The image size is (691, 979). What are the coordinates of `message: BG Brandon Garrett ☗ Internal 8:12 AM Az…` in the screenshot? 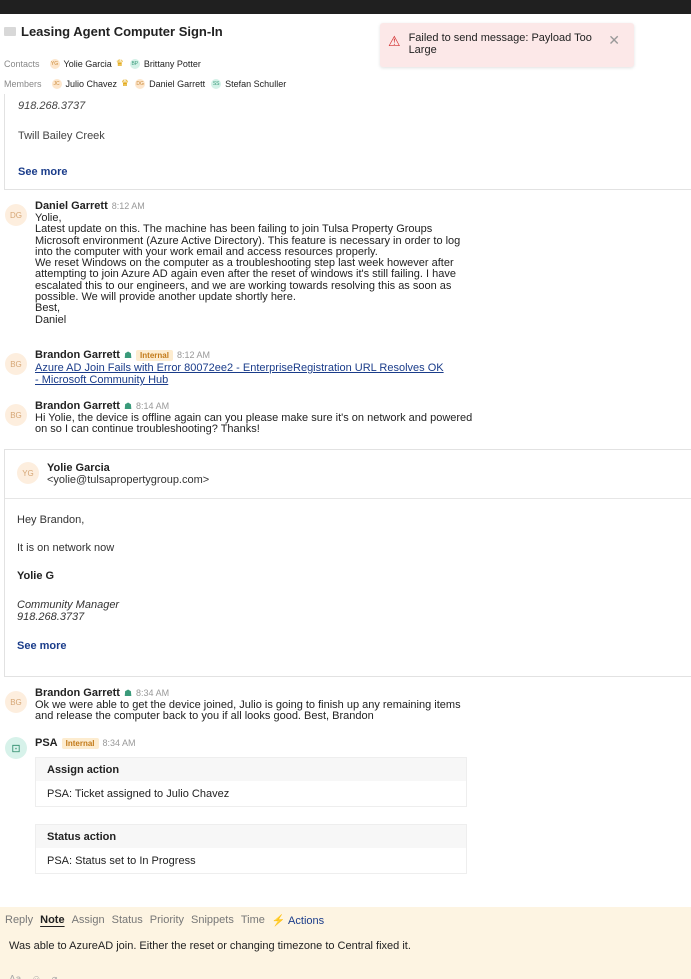 It's located at (345, 368).